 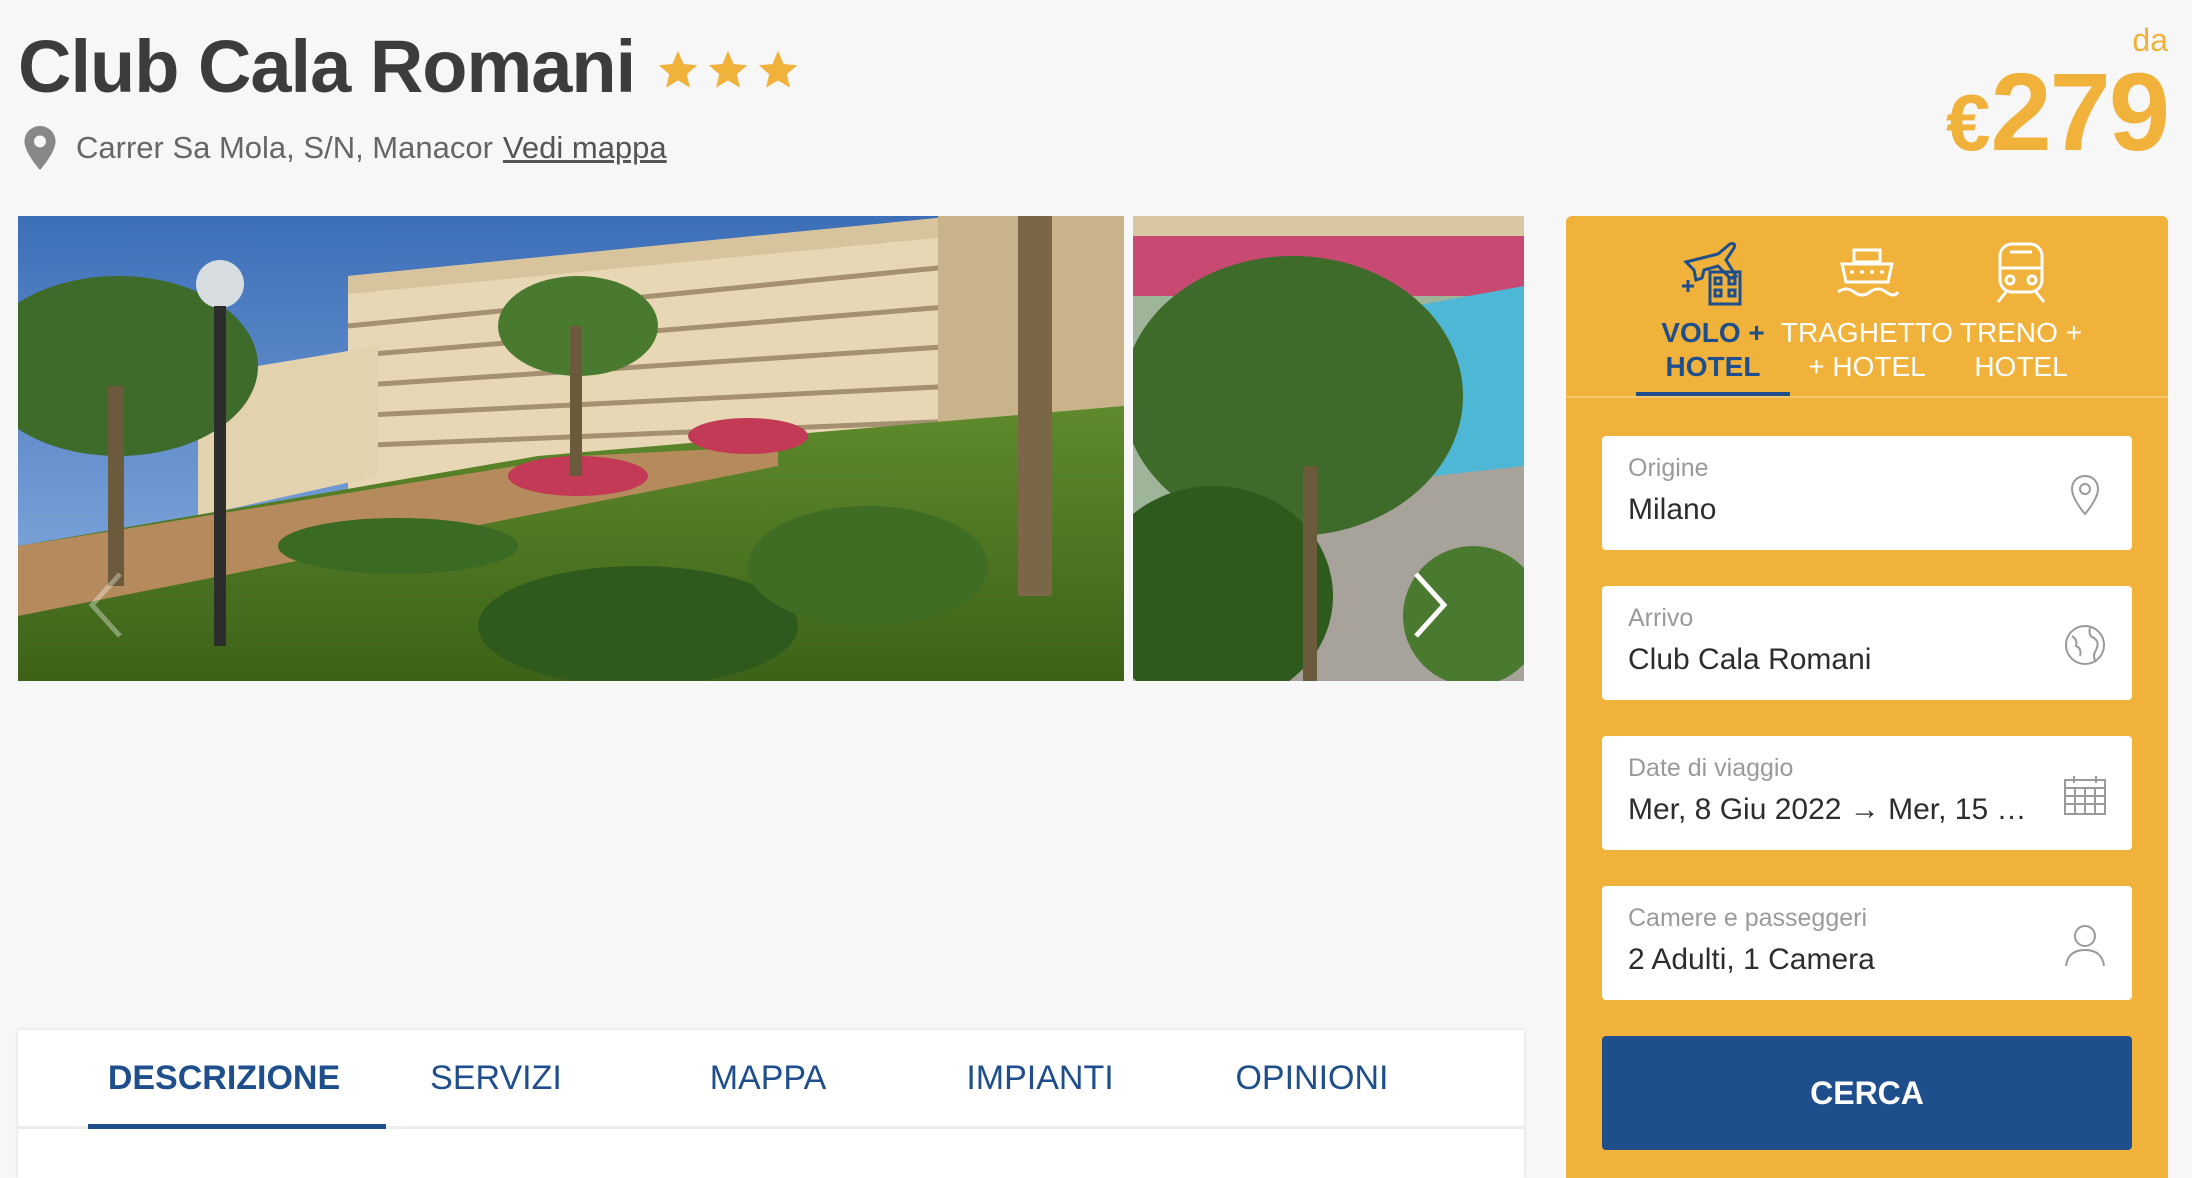 I want to click on gallery-photo-pool, so click(x=1328, y=448).